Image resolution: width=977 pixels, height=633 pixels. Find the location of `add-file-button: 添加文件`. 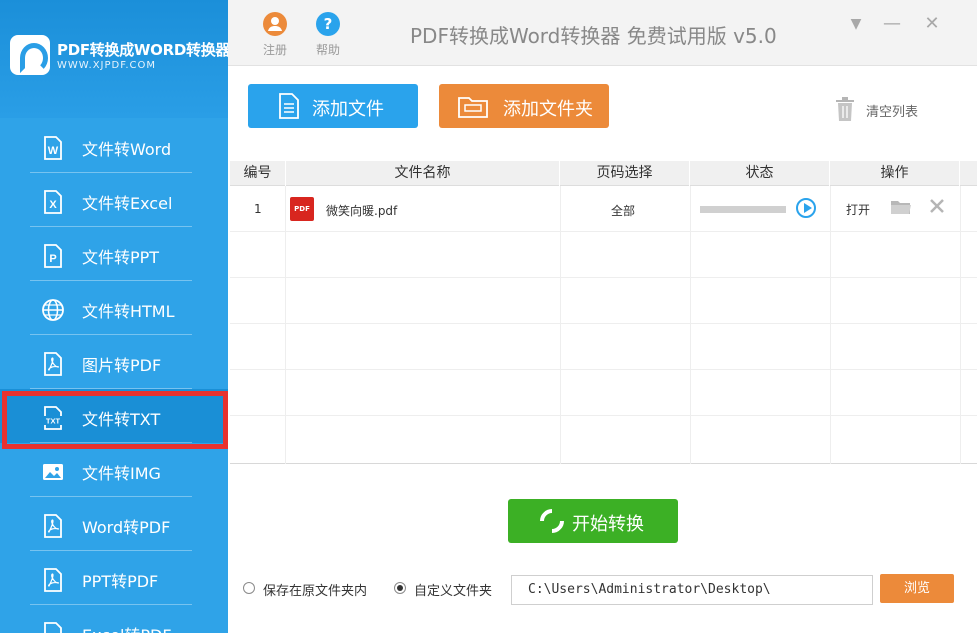

add-file-button: 添加文件 is located at coordinates (333, 106).